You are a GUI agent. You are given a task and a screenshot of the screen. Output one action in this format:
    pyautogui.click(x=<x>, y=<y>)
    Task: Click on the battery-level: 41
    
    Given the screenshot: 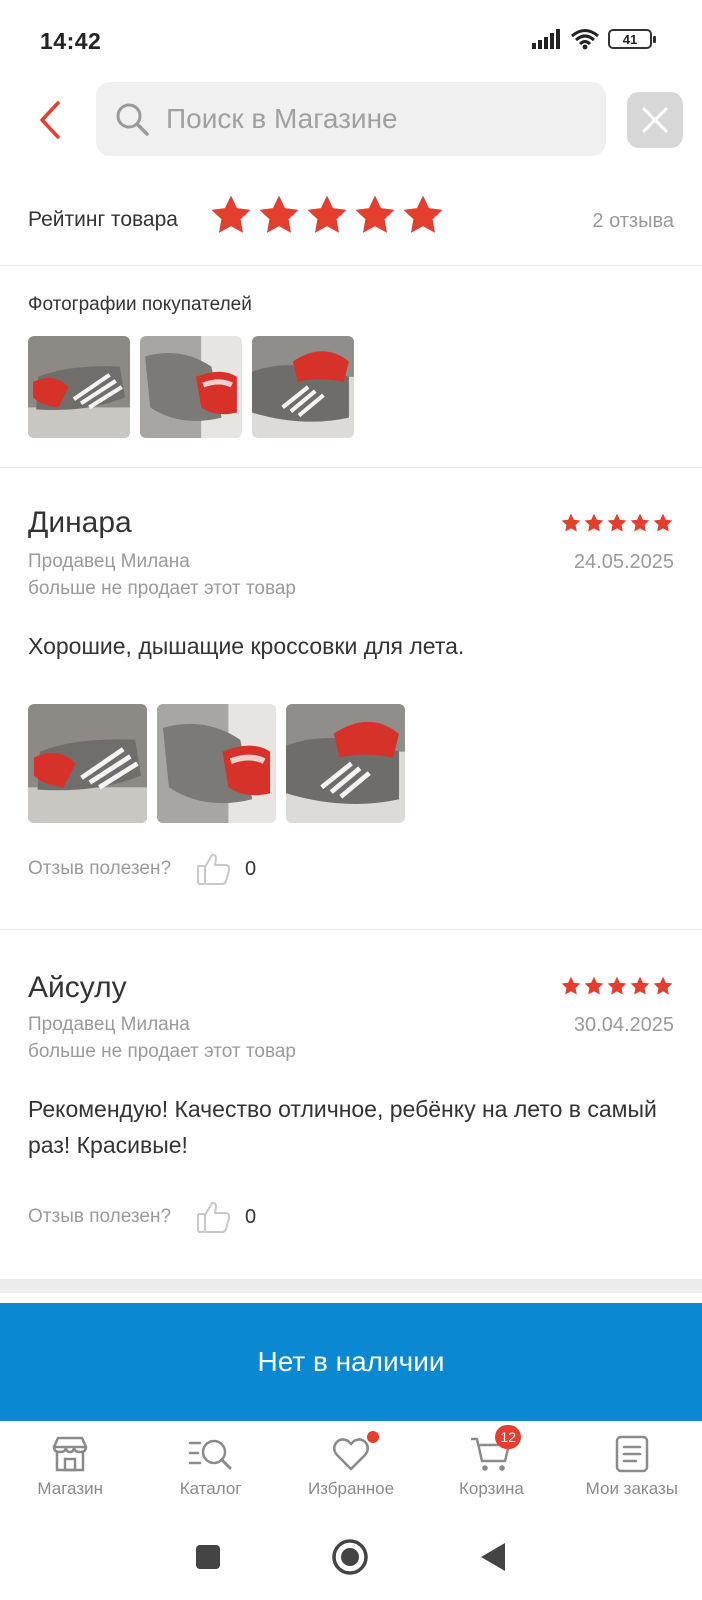 What is the action you would take?
    pyautogui.click(x=630, y=39)
    